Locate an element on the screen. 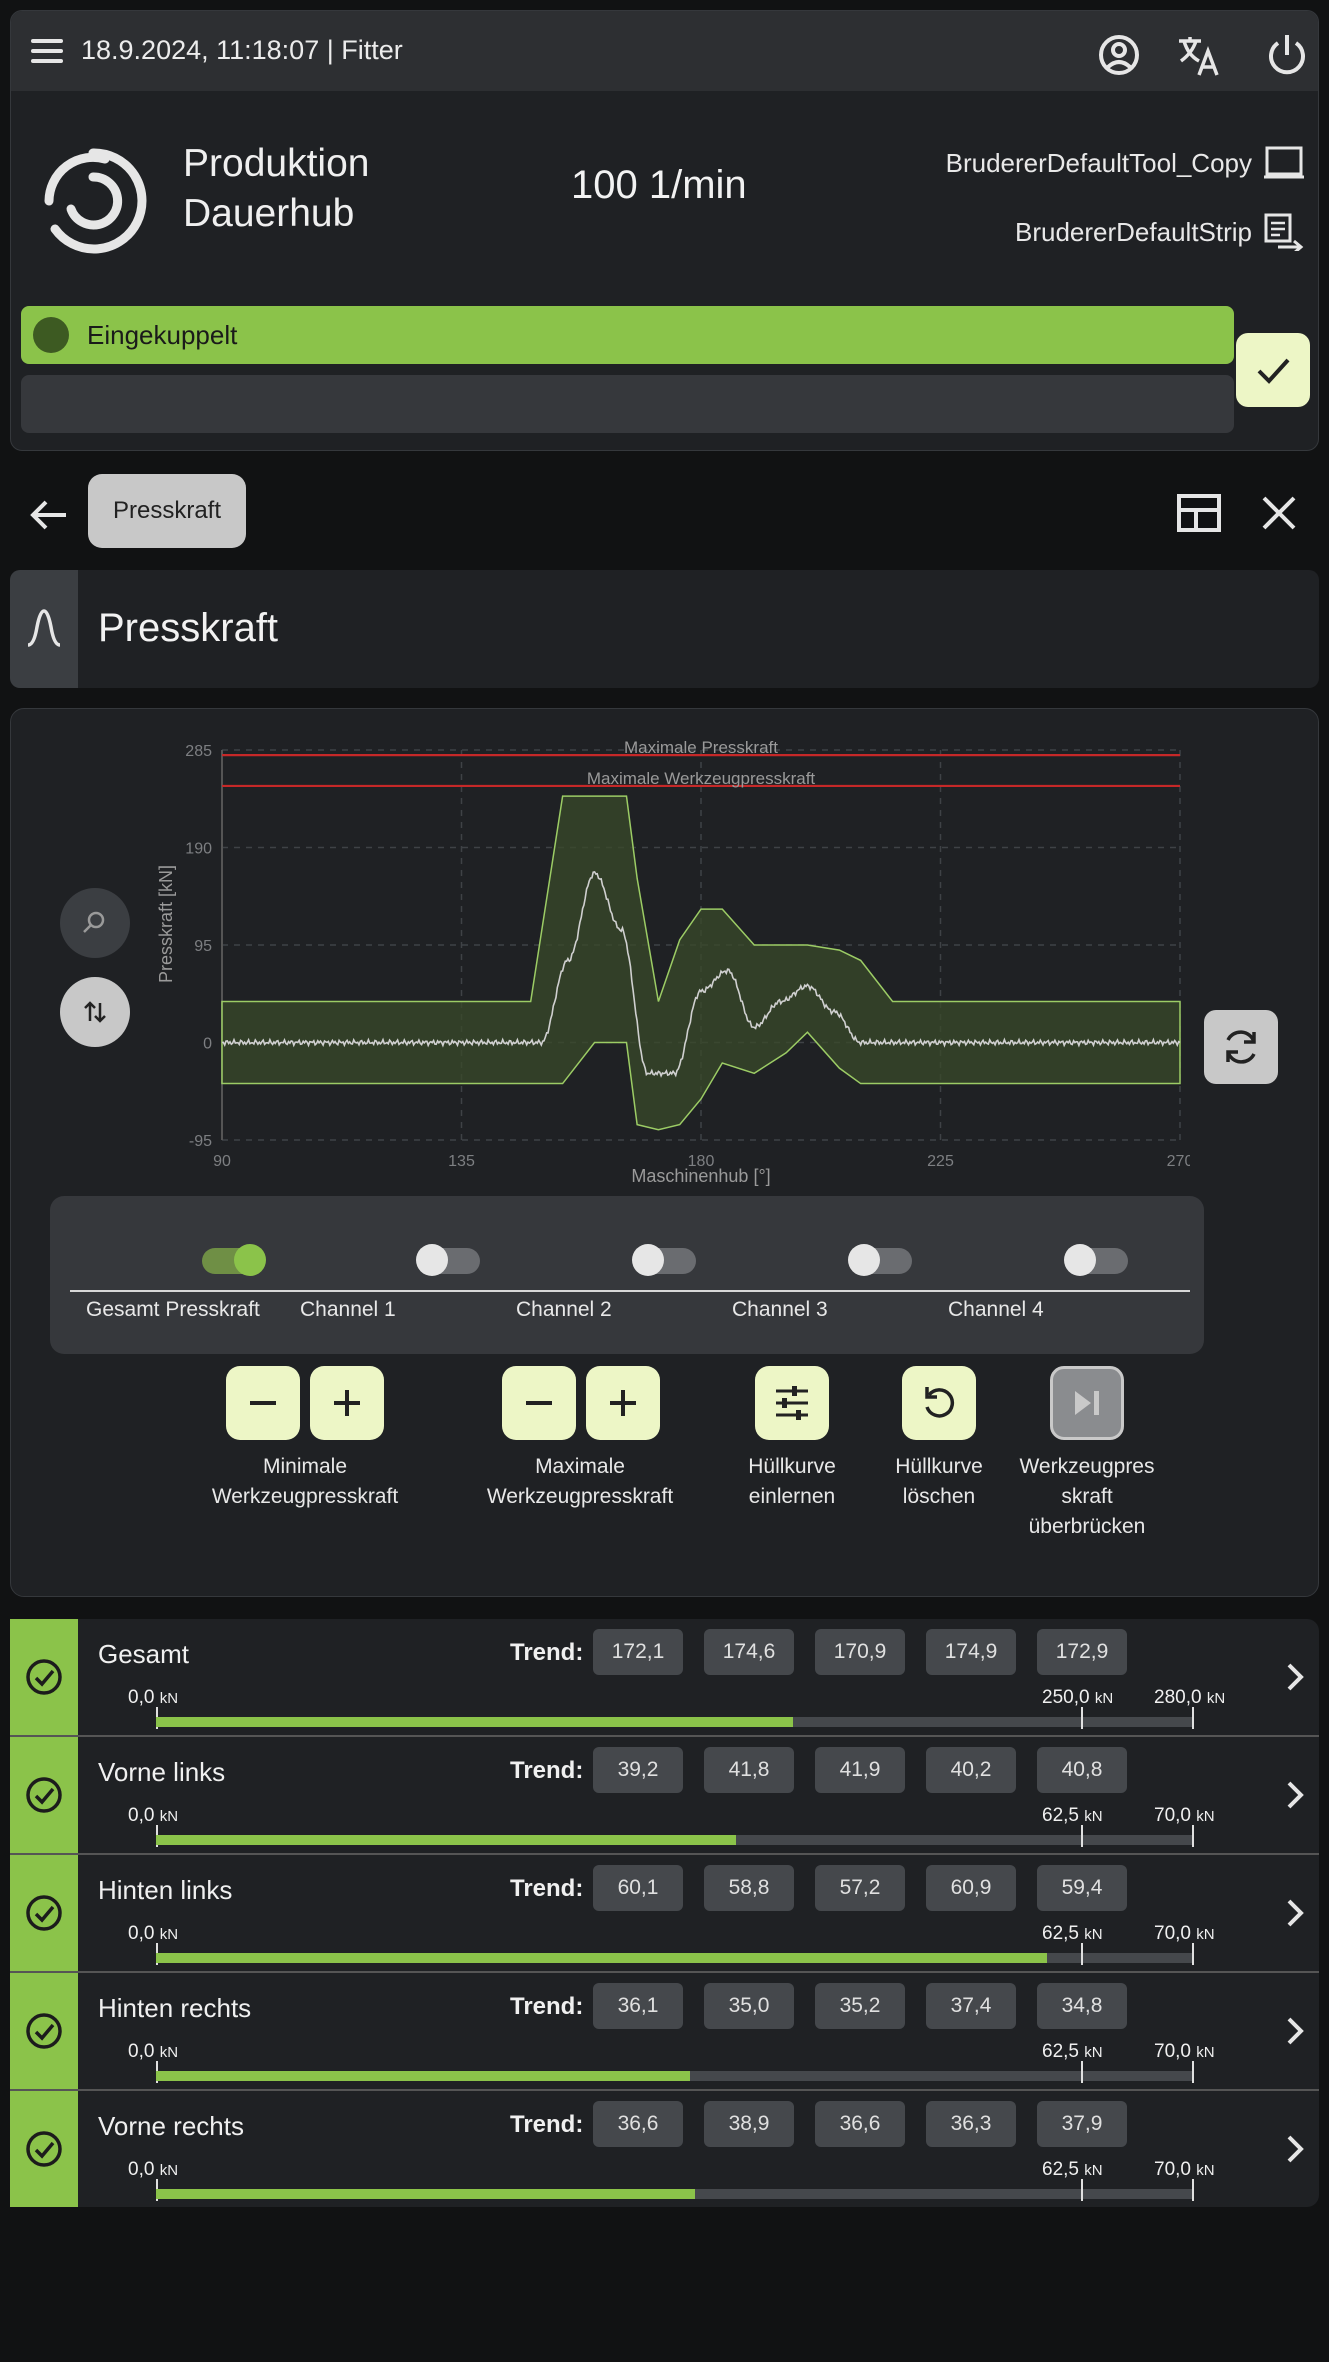 The height and width of the screenshot is (2362, 1329). breadcrumb-presskraft: Presskraft is located at coordinates (167, 511).